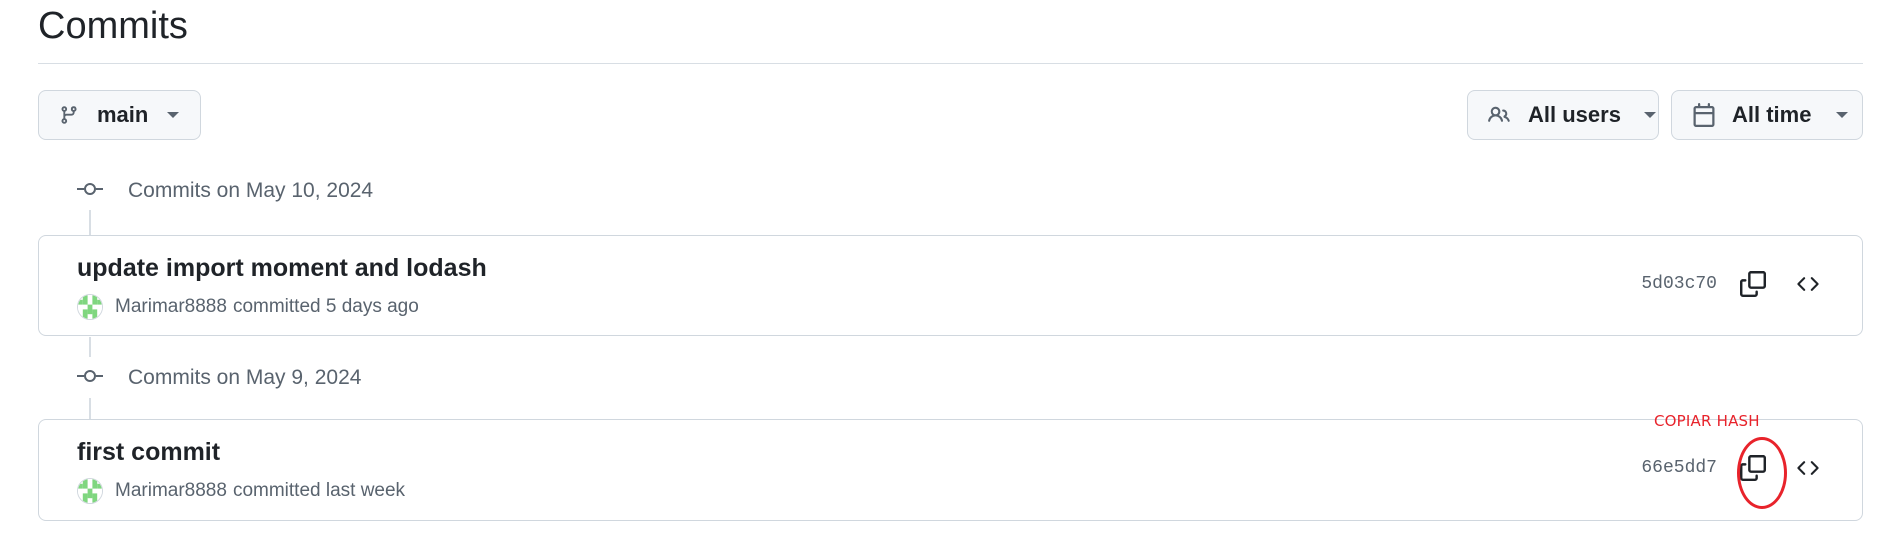  What do you see at coordinates (1679, 468) in the screenshot?
I see `commit-sha-link: 66e5dd7` at bounding box center [1679, 468].